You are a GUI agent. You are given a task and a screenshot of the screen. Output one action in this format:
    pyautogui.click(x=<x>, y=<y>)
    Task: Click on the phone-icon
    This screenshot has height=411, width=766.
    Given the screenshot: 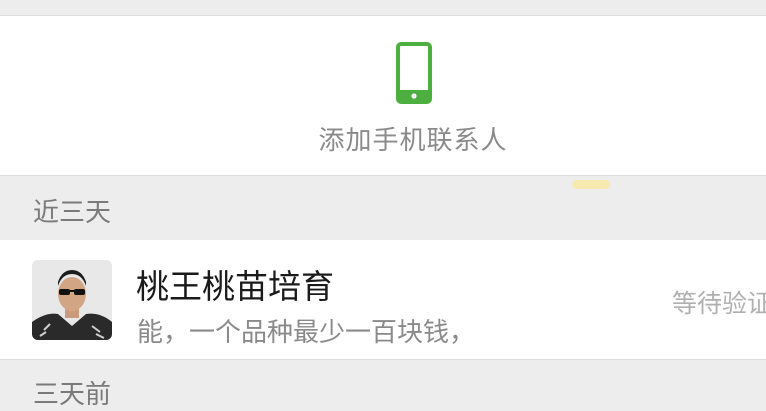 What is the action you would take?
    pyautogui.click(x=414, y=73)
    